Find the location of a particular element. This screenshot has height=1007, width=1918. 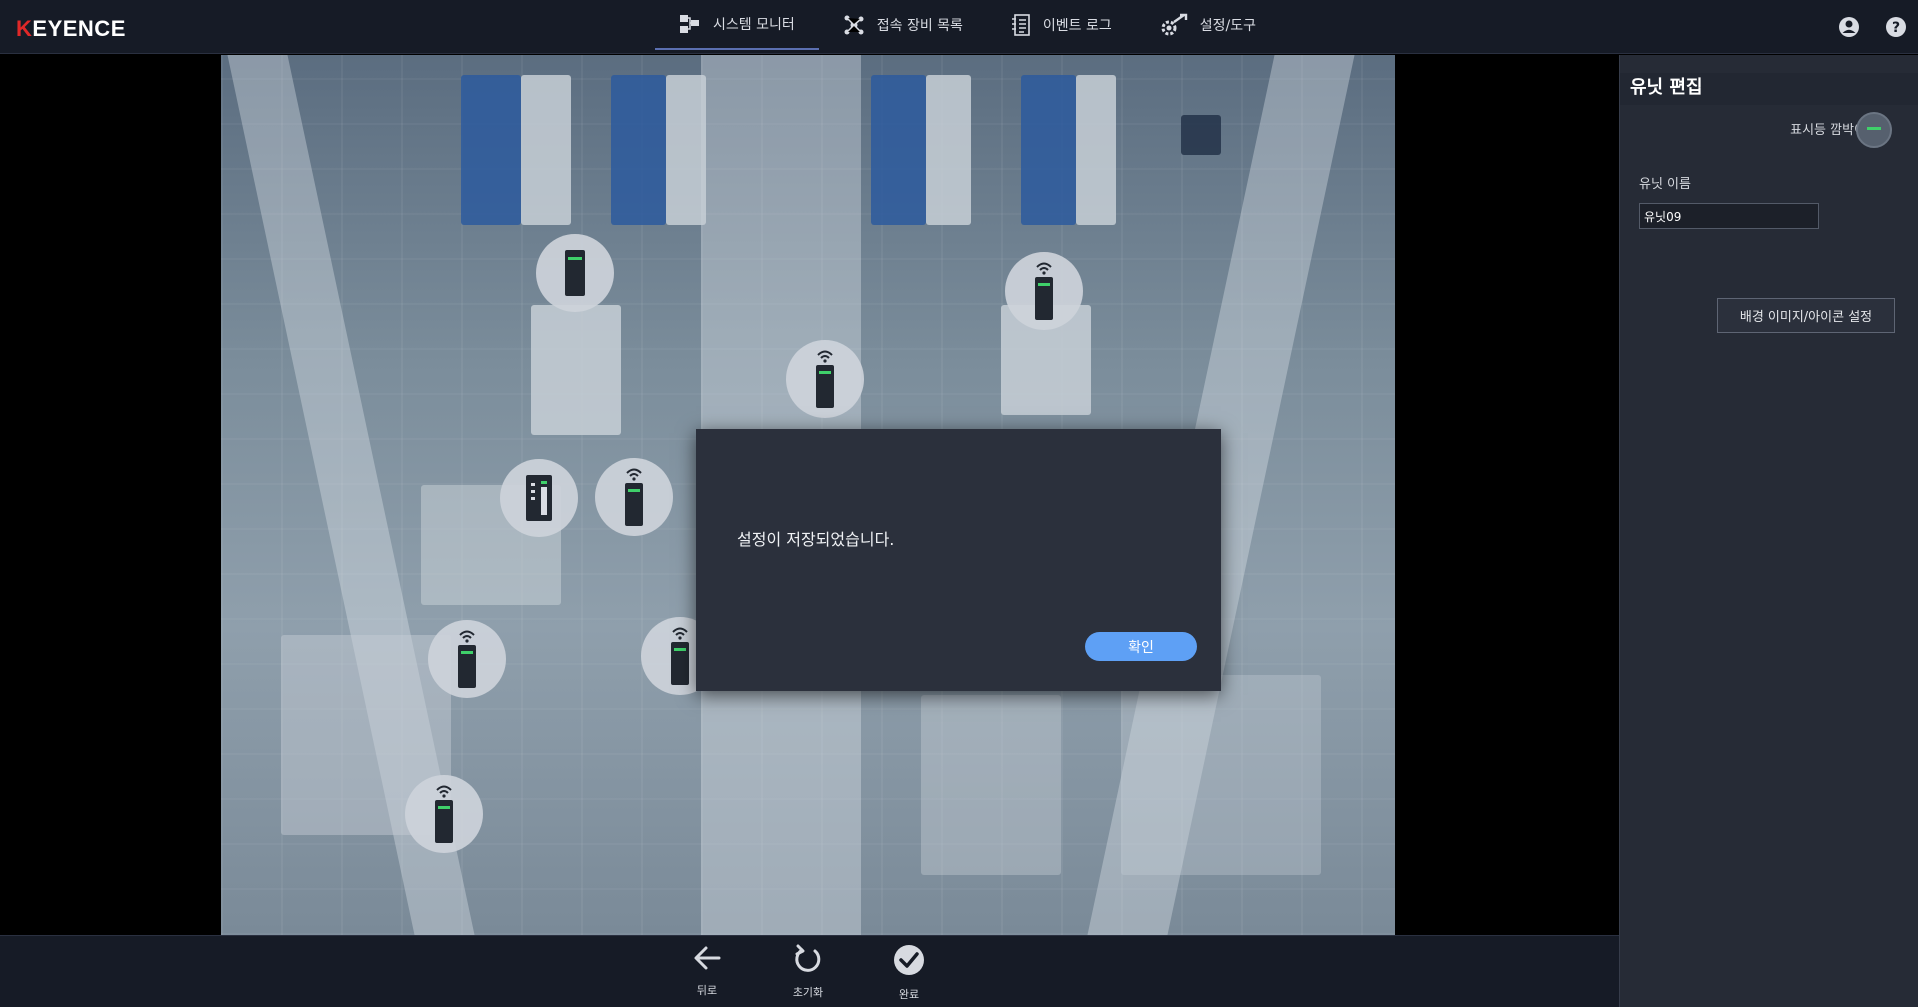

check-circle-icon is located at coordinates (909, 960).